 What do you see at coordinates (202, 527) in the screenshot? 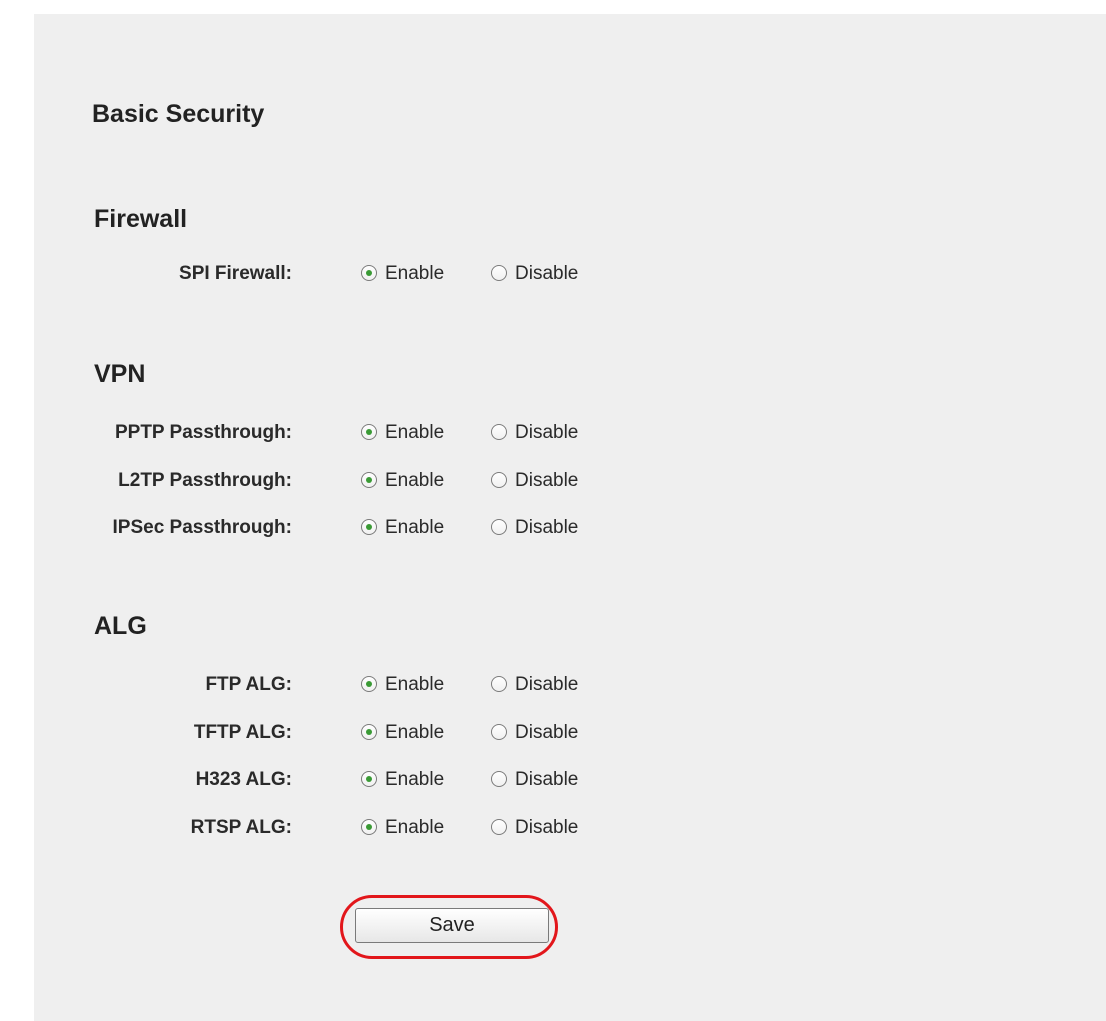
I see `row-label: IPSec Passthrough:` at bounding box center [202, 527].